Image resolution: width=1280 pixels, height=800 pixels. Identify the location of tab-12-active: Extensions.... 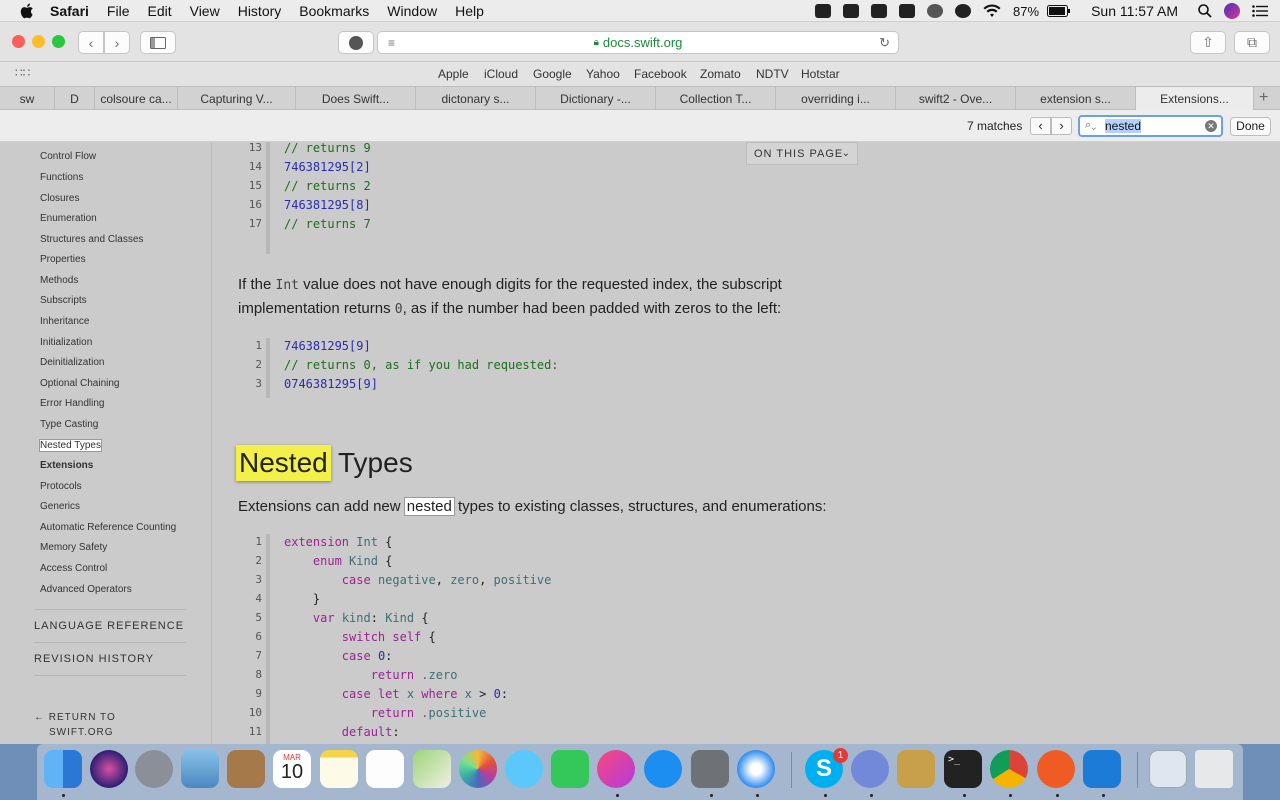
(1195, 98).